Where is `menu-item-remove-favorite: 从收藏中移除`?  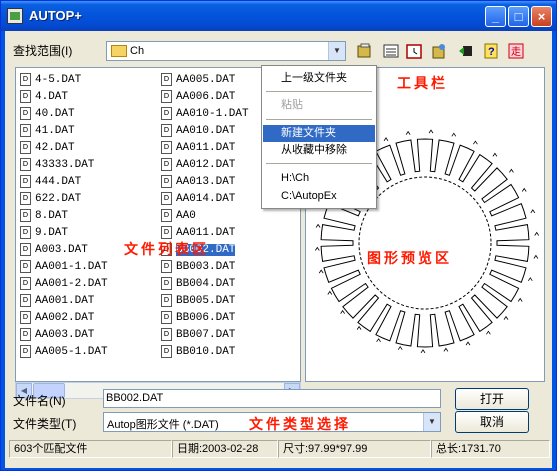
menu-item-remove-favorite: 从收藏中移除 is located at coordinates (319, 150).